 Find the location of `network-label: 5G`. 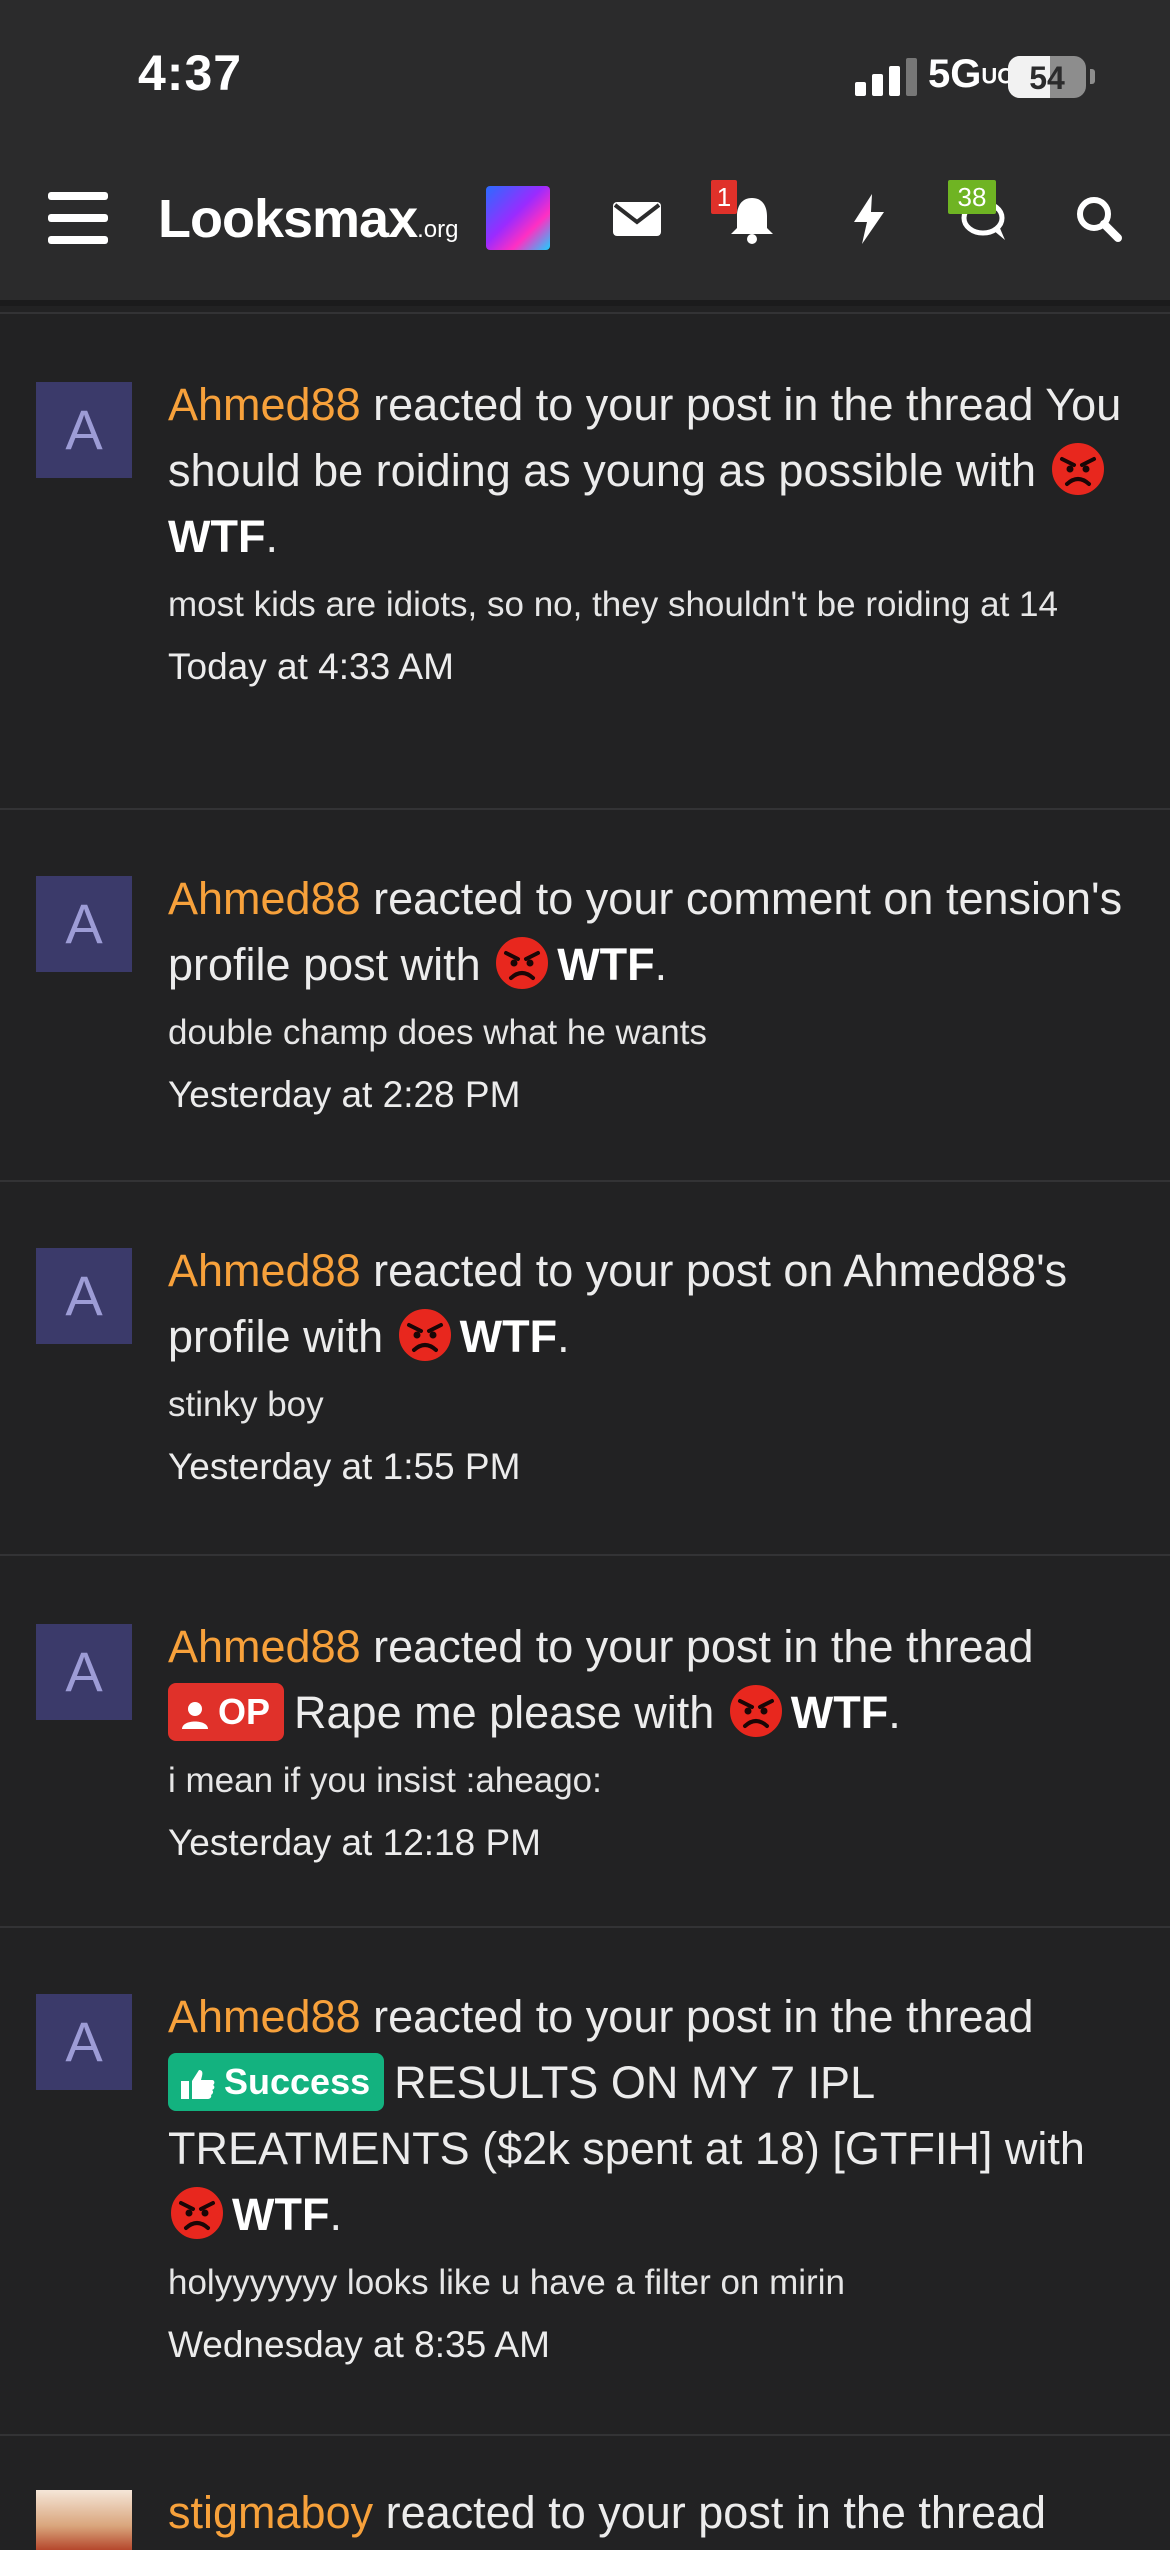

network-label: 5G is located at coordinates (955, 74).